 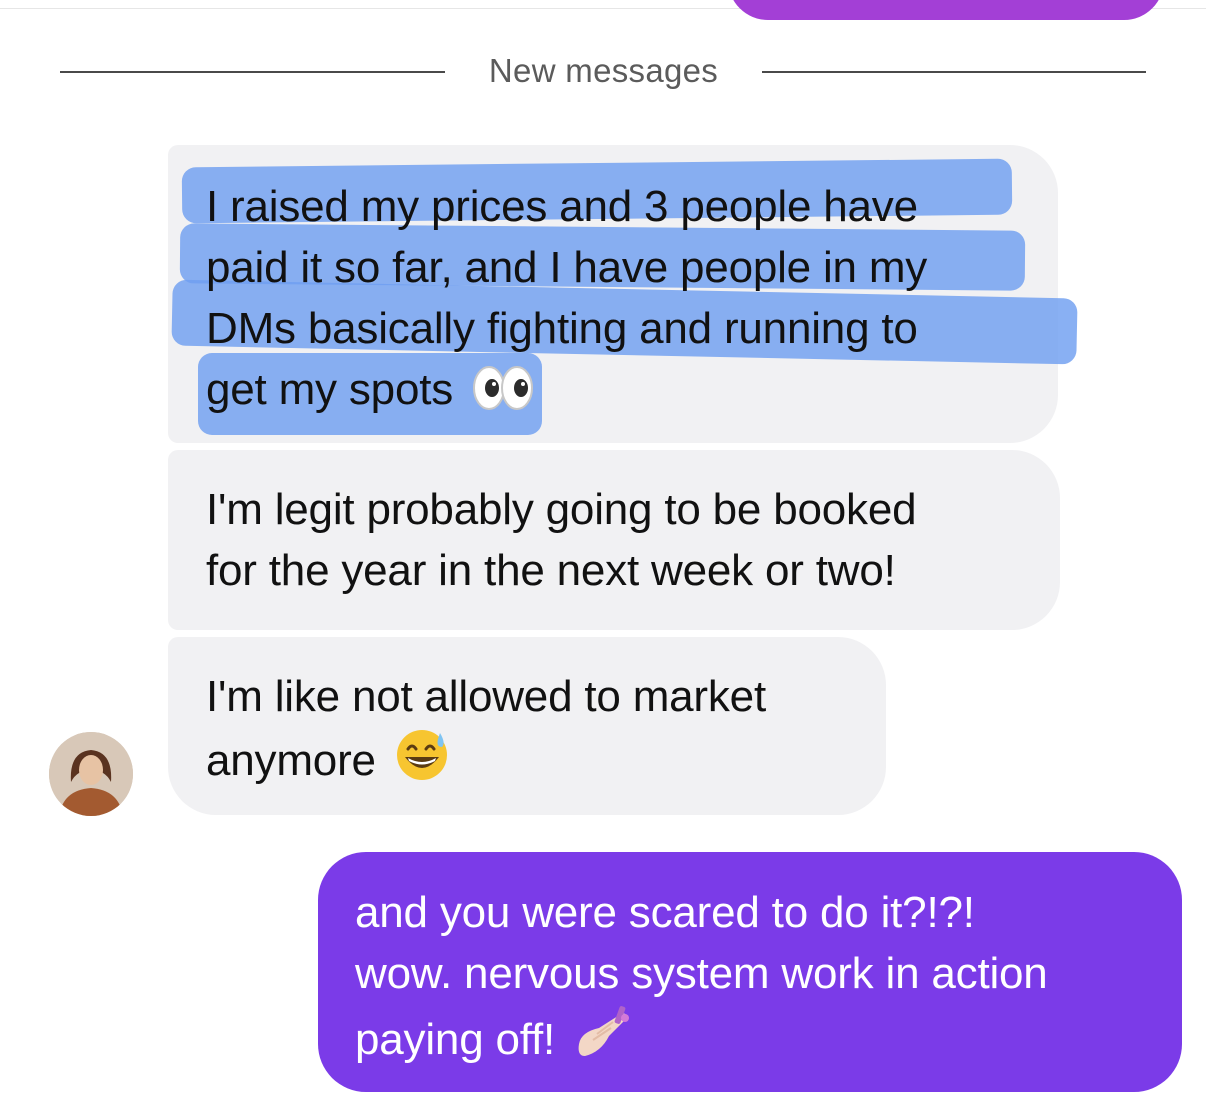 What do you see at coordinates (291, 760) in the screenshot?
I see `message-line: anymore` at bounding box center [291, 760].